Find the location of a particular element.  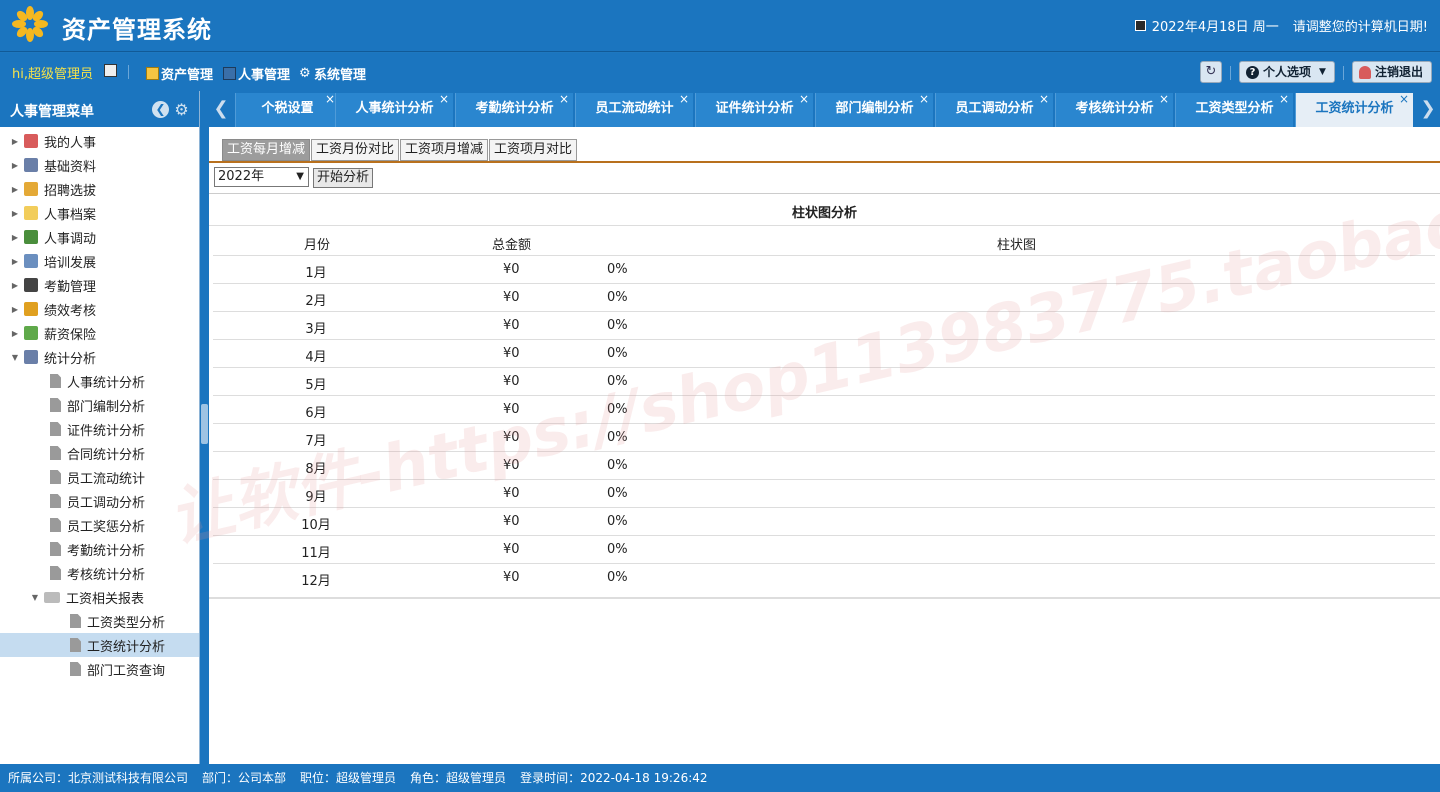

tab-dept-staffing: 部门编制分析 × is located at coordinates (874, 109).